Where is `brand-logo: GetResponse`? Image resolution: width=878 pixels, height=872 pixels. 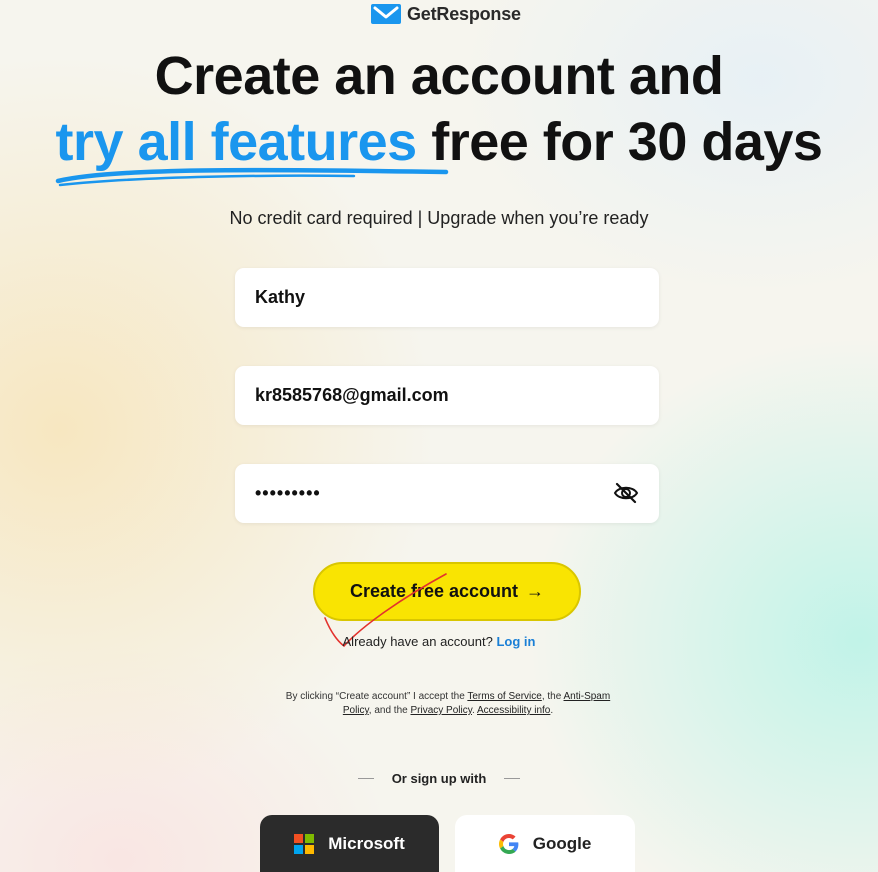 brand-logo: GetResponse is located at coordinates (446, 14).